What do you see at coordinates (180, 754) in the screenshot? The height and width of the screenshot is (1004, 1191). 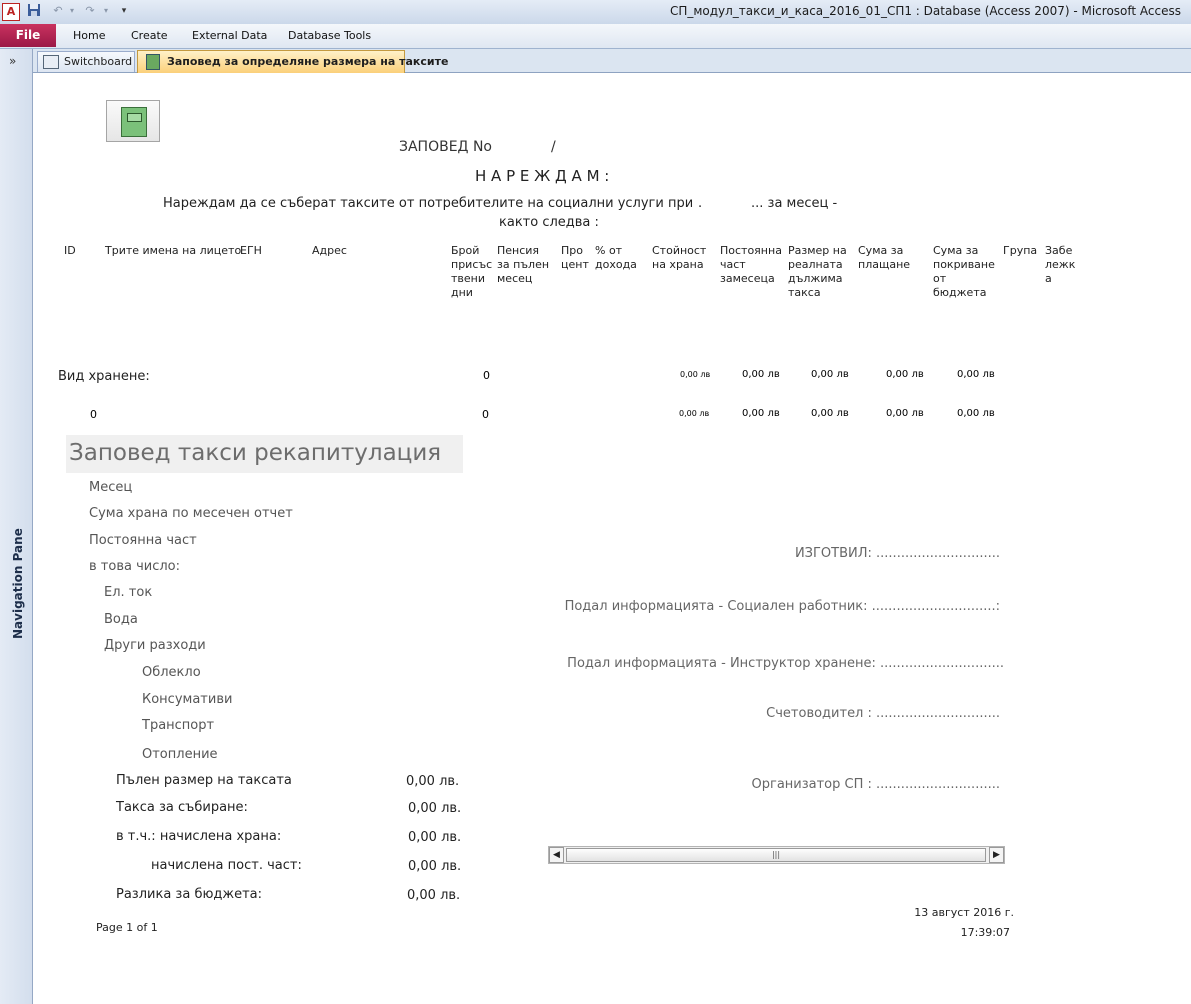 I see `recap-item: Отопление` at bounding box center [180, 754].